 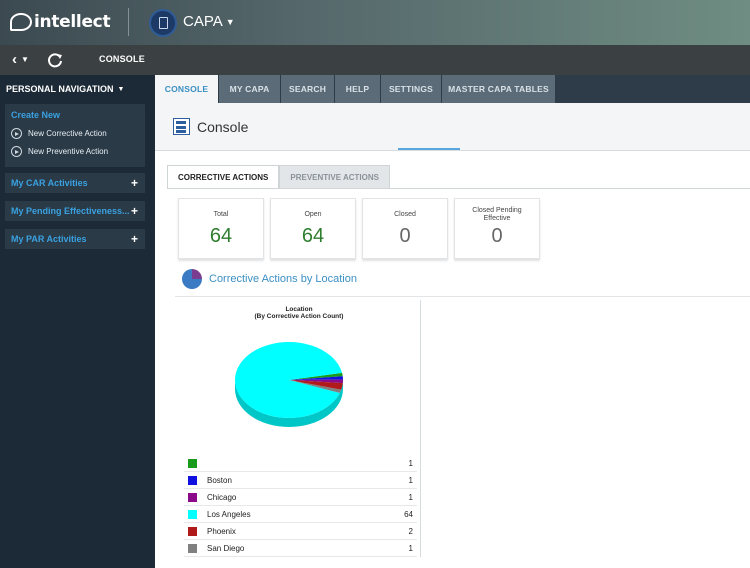 I want to click on sub-bar: ‹ ▼ CONSOLE, so click(x=375, y=60).